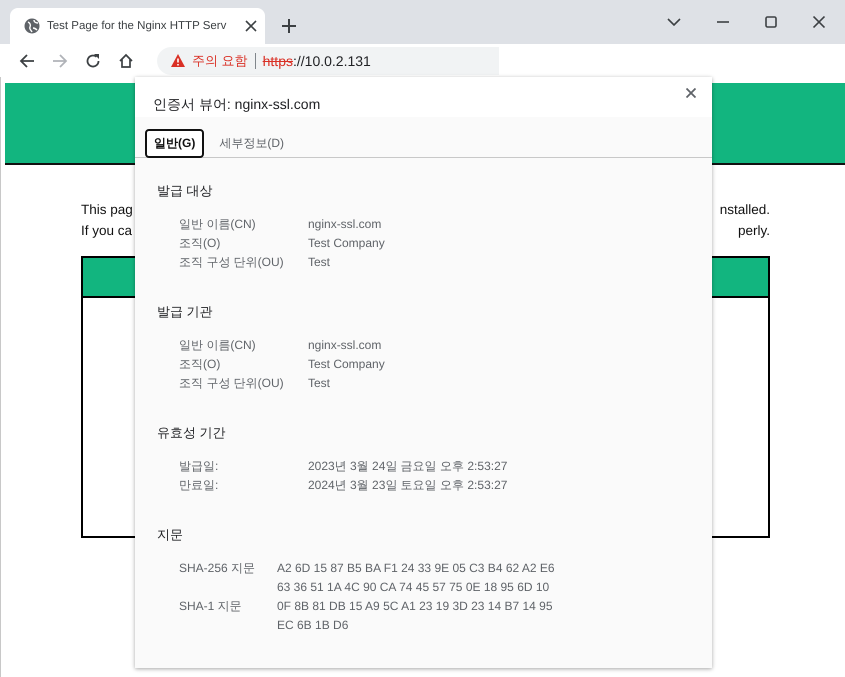 Image resolution: width=845 pixels, height=677 pixels. I want to click on field-value: EC 6B 1B D6, so click(313, 625).